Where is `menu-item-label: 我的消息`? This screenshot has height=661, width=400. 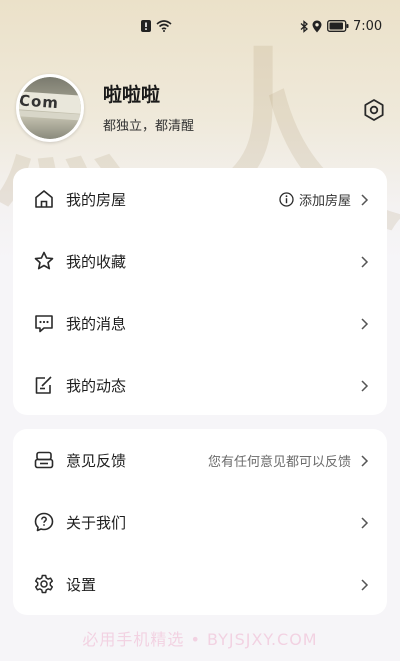 menu-item-label: 我的消息 is located at coordinates (96, 323).